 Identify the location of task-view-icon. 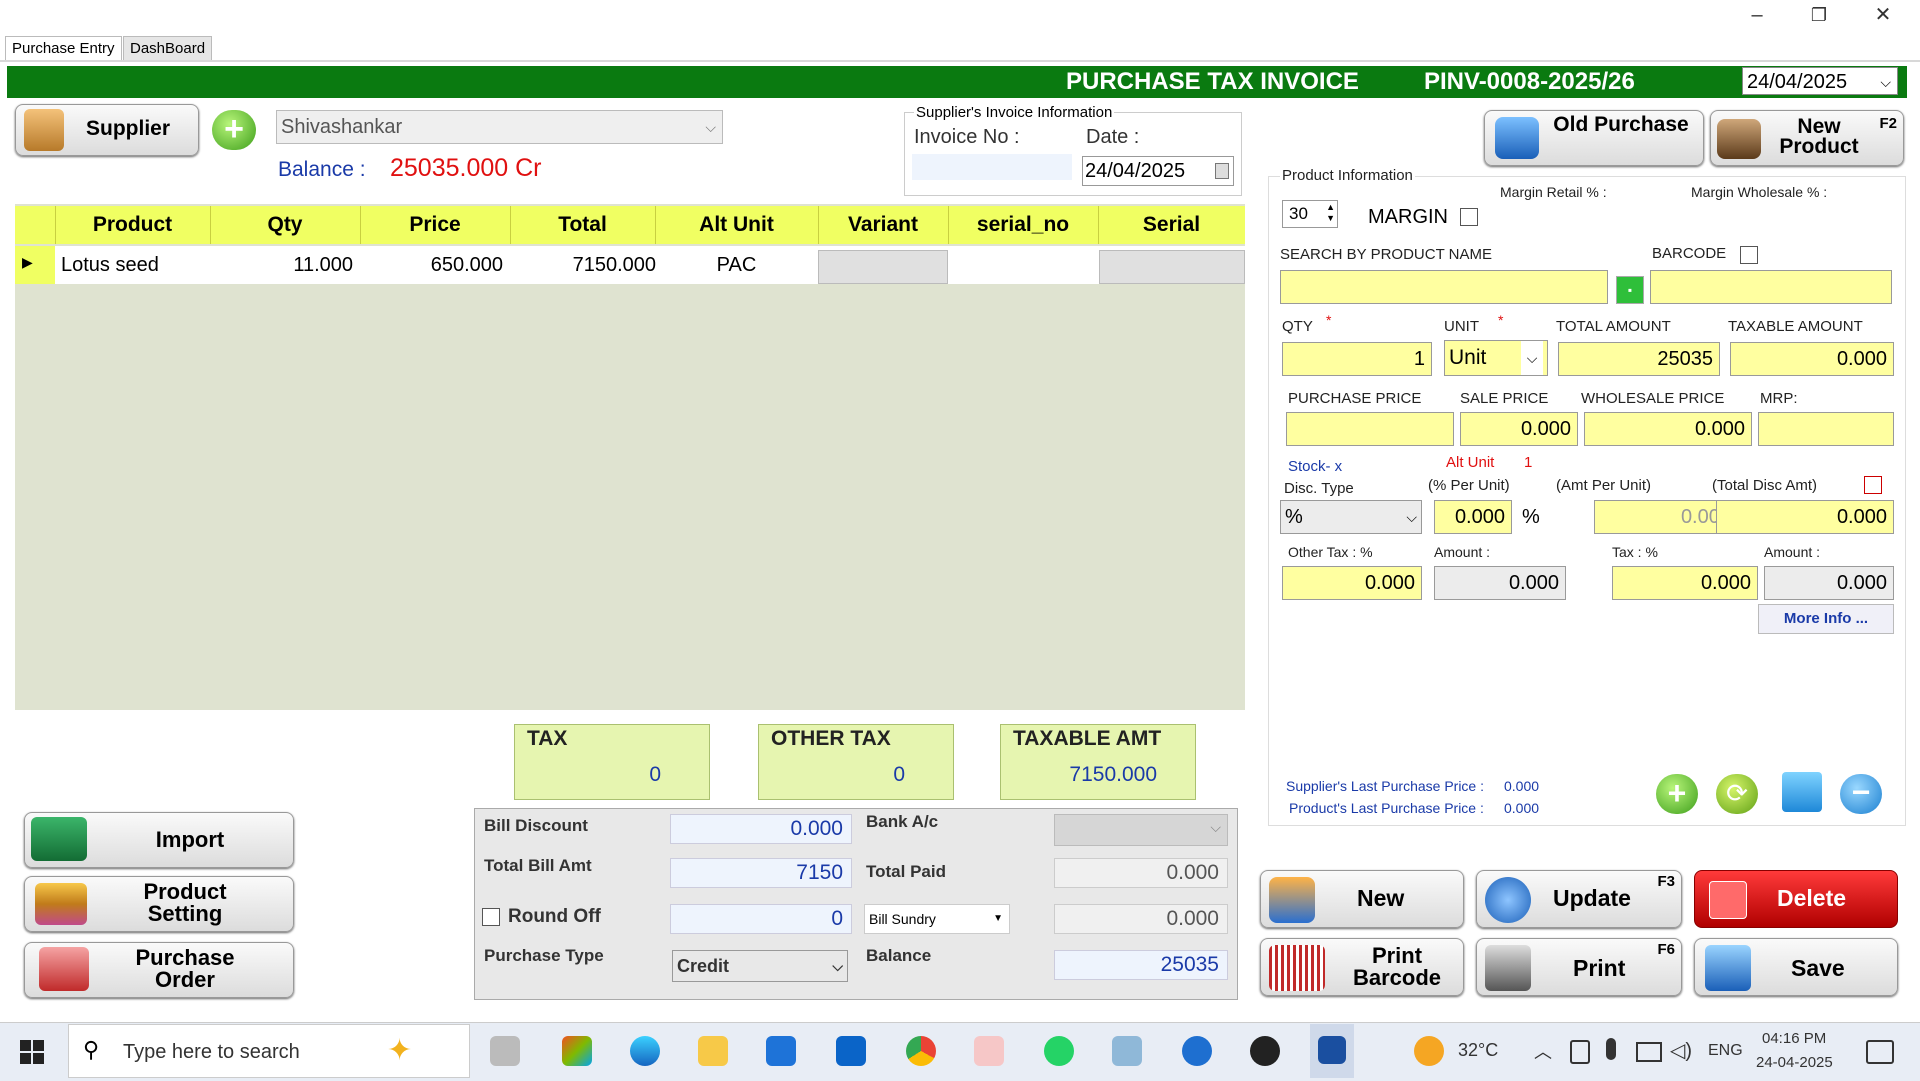
(505, 1051).